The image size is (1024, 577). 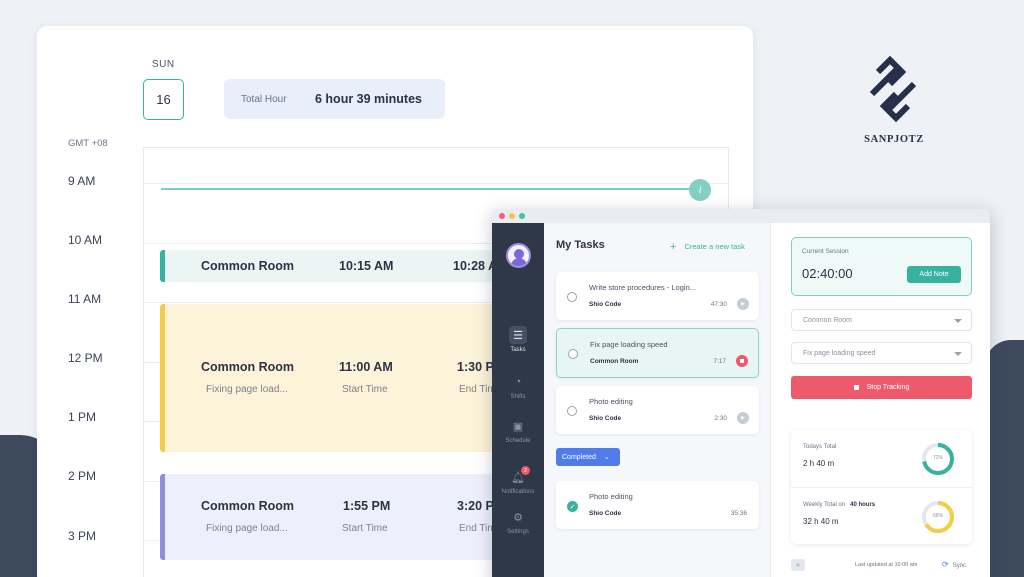 What do you see at coordinates (888, 387) in the screenshot?
I see `stop-tracking-label: Stop Tracking` at bounding box center [888, 387].